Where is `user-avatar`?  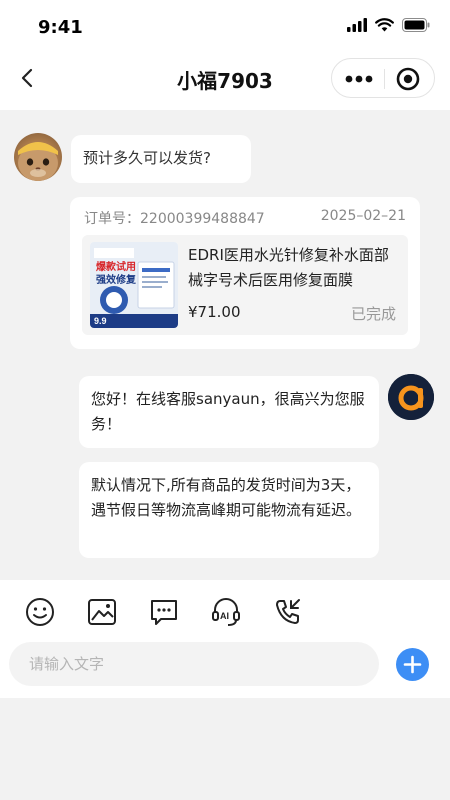
user-avatar is located at coordinates (38, 157).